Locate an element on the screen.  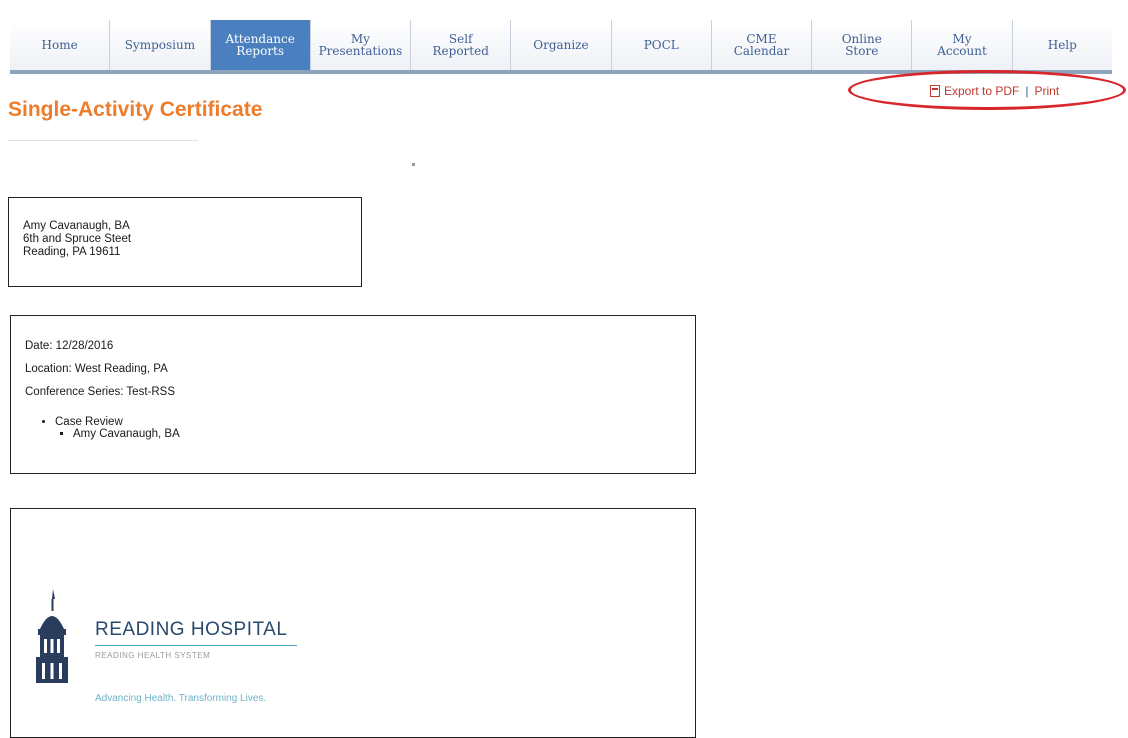
hospital-tower-icon is located at coordinates (52, 636).